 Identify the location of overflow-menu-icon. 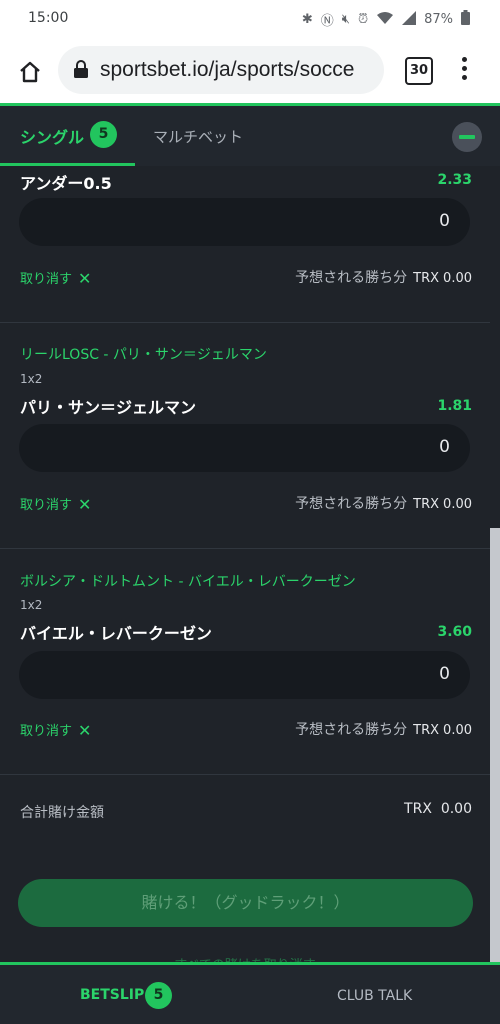
(465, 71).